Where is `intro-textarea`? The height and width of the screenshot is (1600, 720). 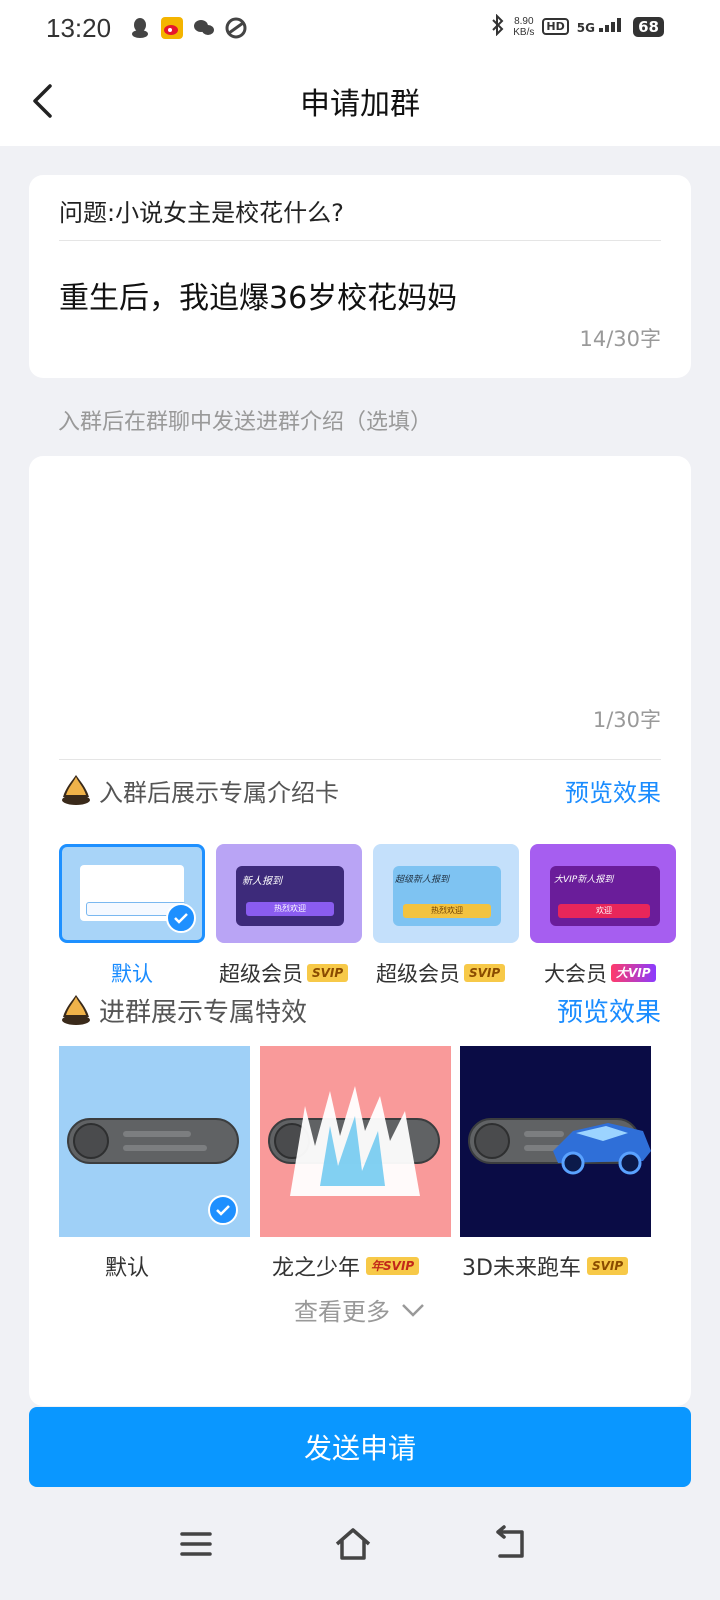 intro-textarea is located at coordinates (360, 586).